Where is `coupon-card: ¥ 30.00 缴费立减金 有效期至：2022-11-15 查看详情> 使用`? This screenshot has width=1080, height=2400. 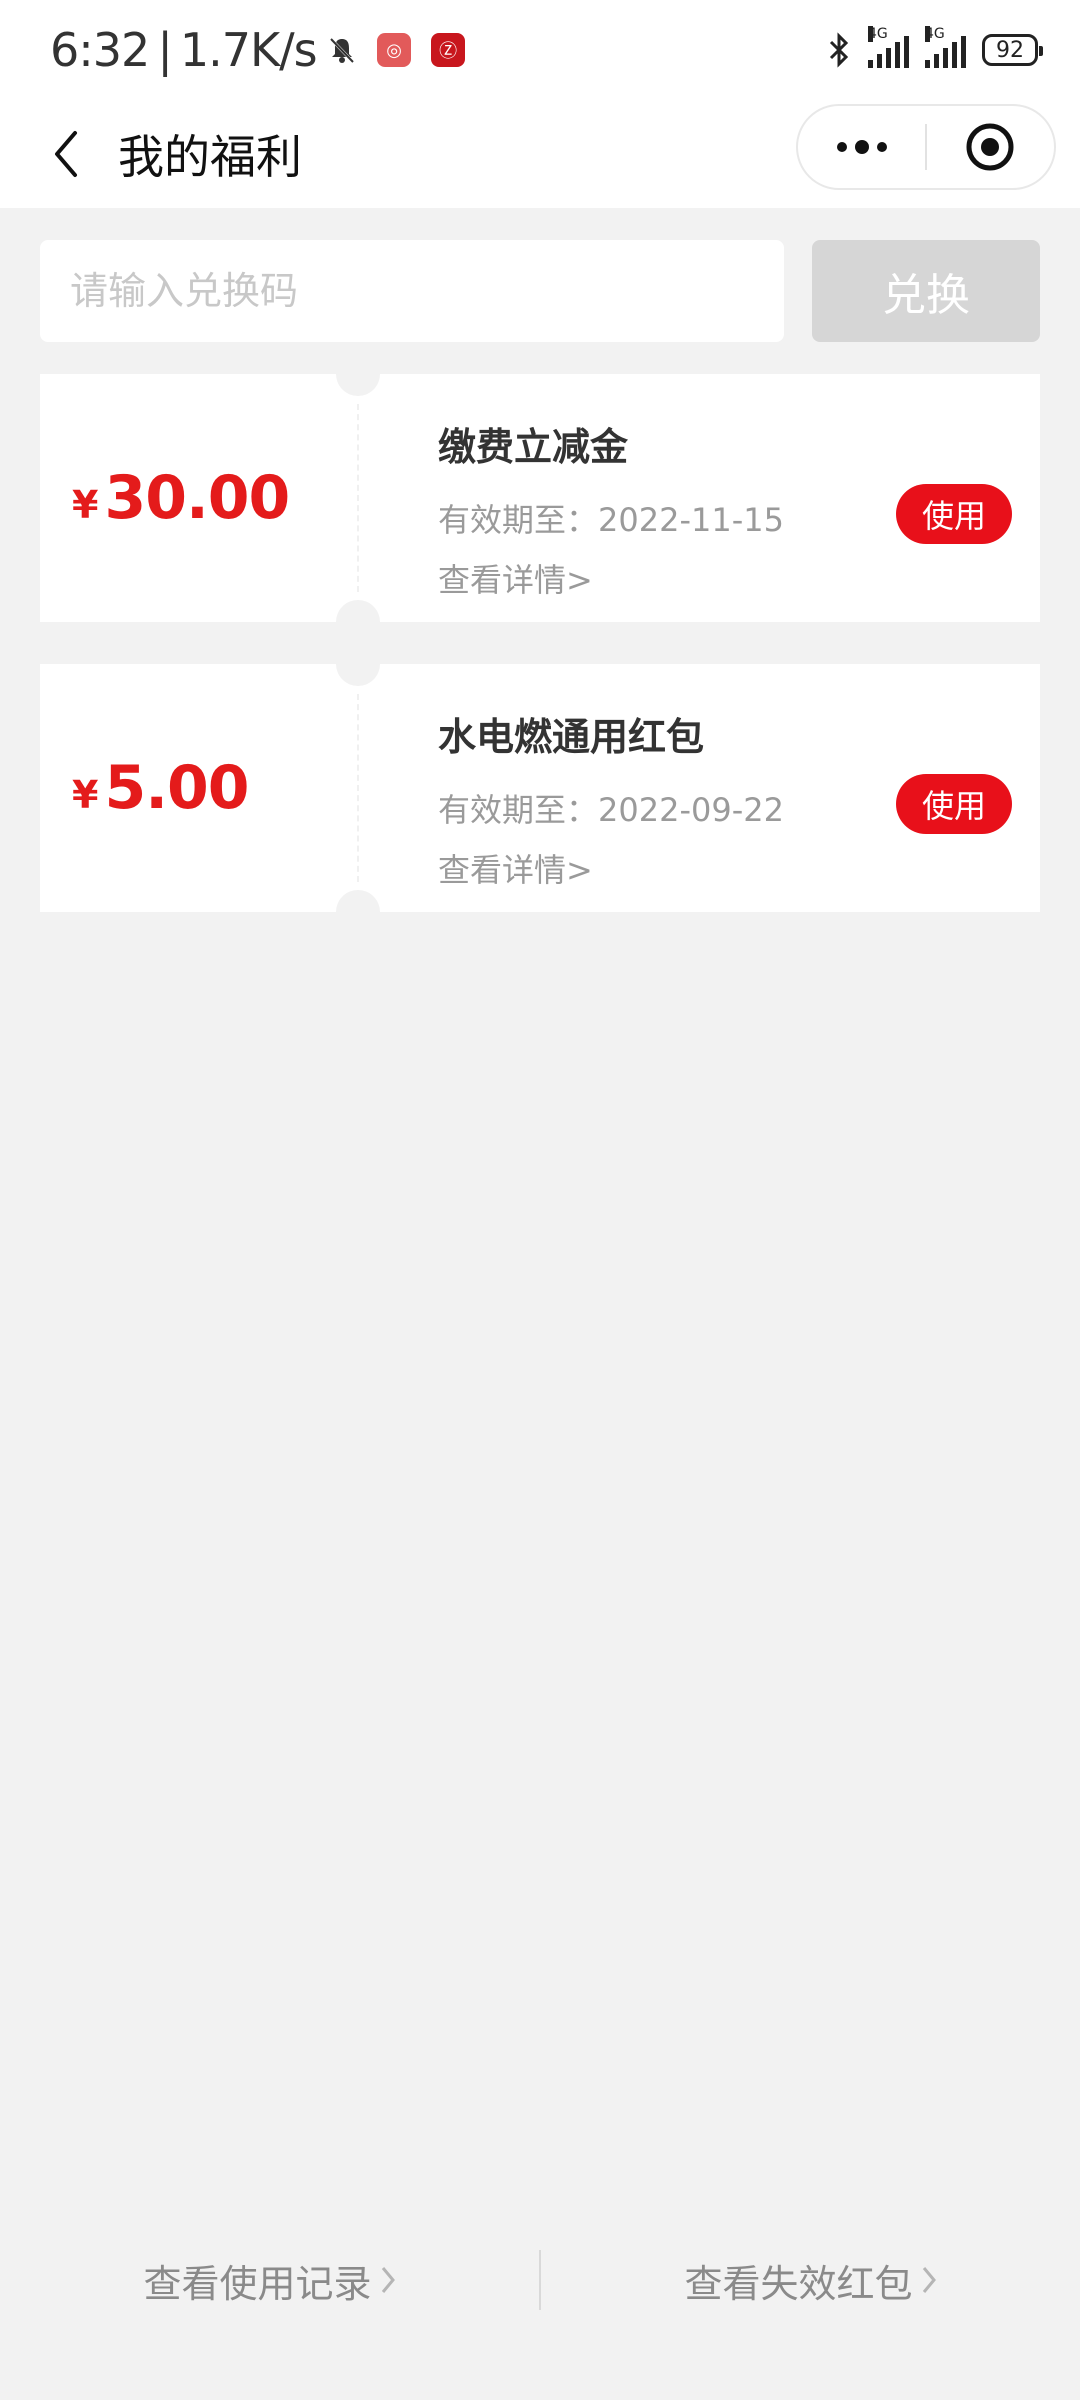 coupon-card: ¥ 30.00 缴费立减金 有效期至：2022-11-15 查看详情> 使用 is located at coordinates (540, 498).